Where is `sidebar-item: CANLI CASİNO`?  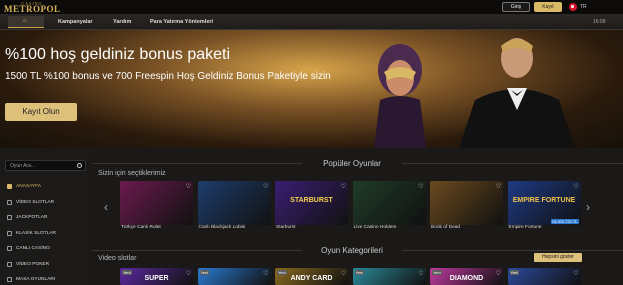
sidebar-item: CANLI CASİNO is located at coordinates (47, 249).